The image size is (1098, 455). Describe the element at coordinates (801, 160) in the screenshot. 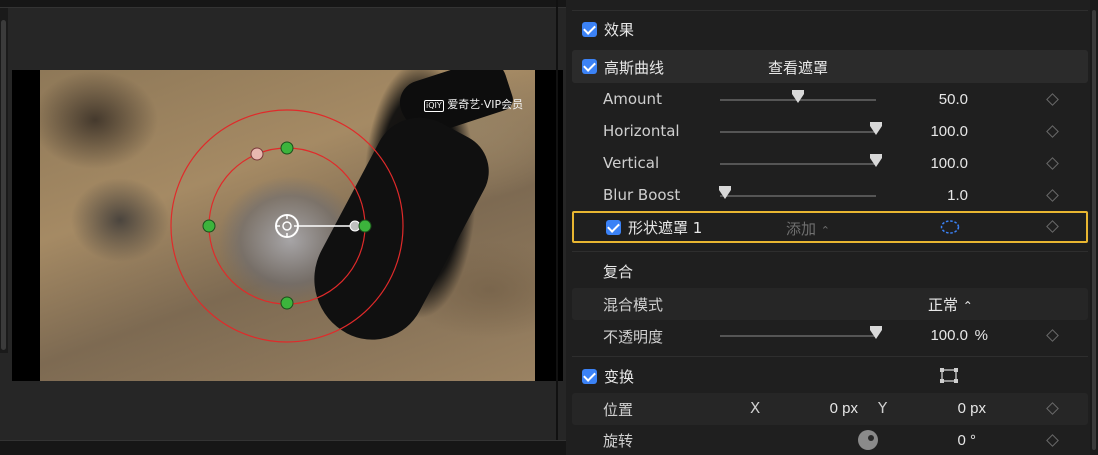

I see `vertical-slider` at that location.